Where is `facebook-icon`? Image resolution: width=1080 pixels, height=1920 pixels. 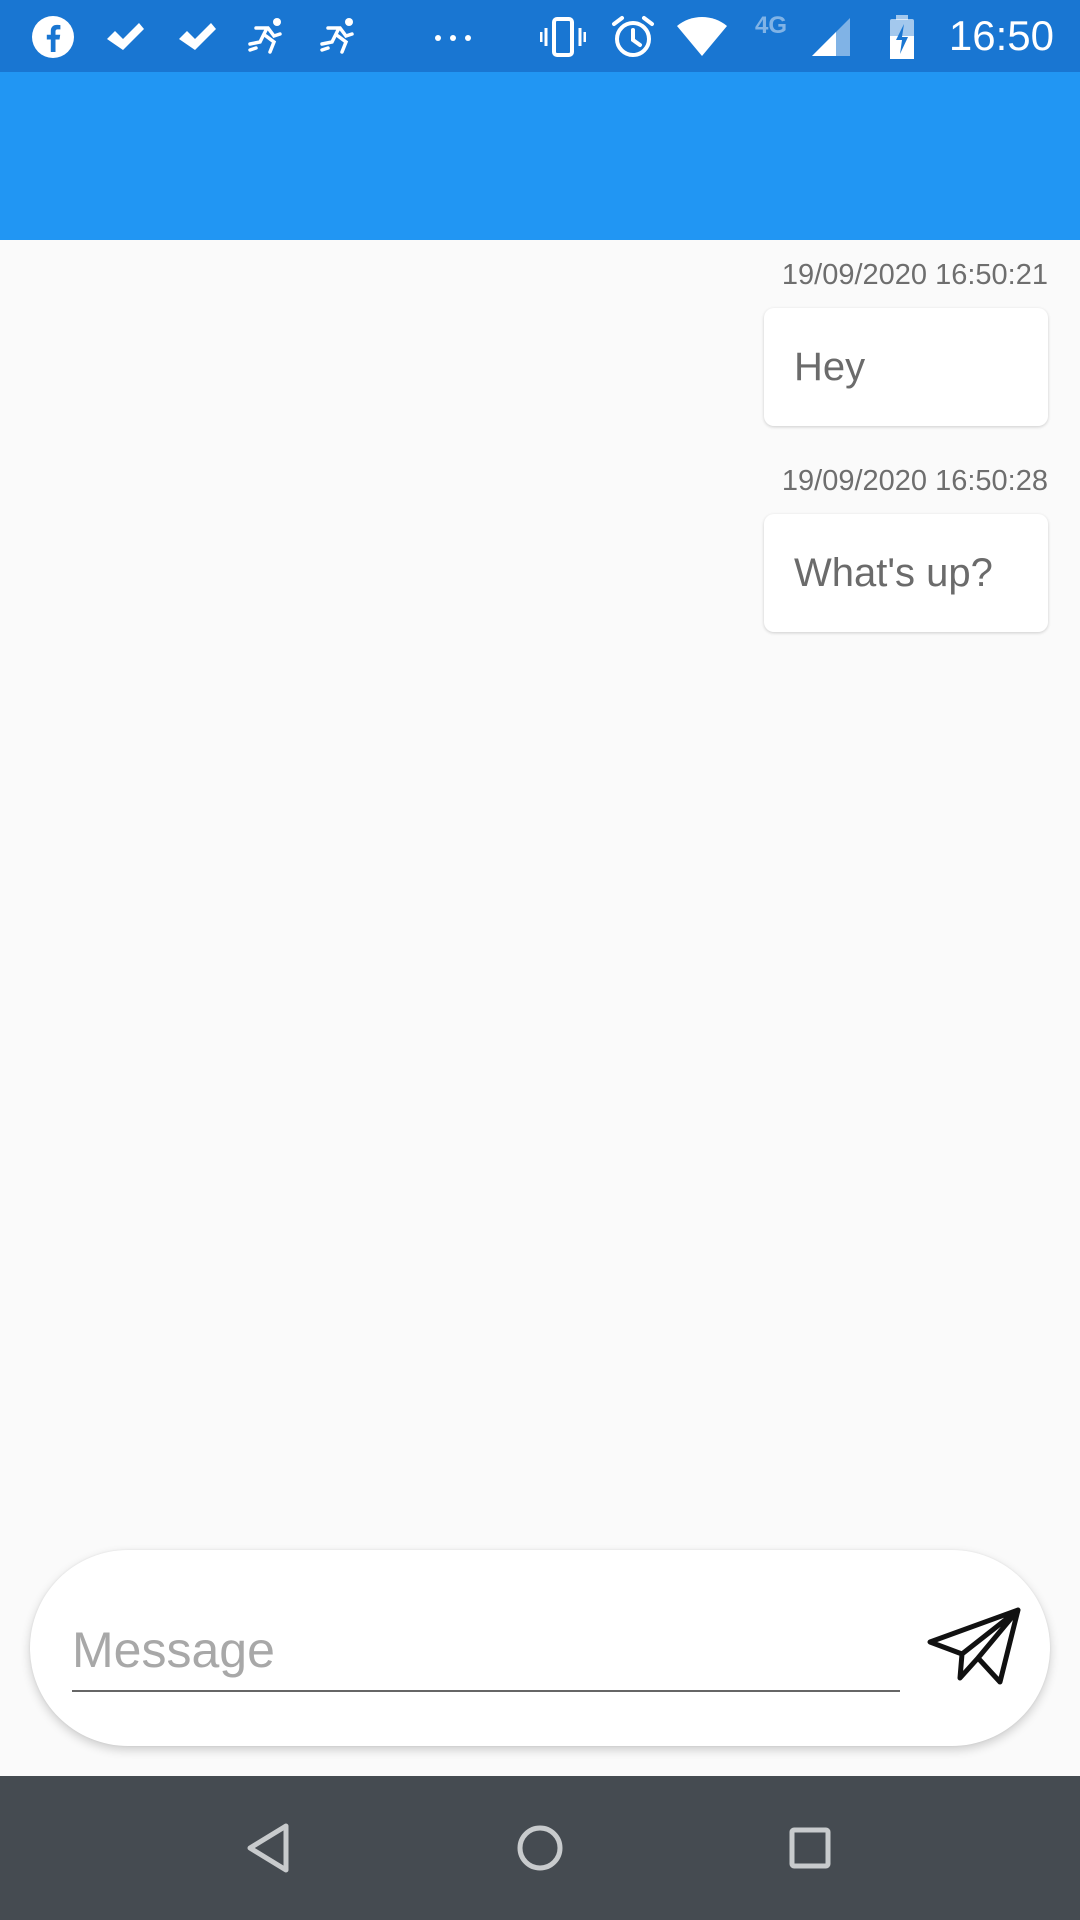
facebook-icon is located at coordinates (53, 37).